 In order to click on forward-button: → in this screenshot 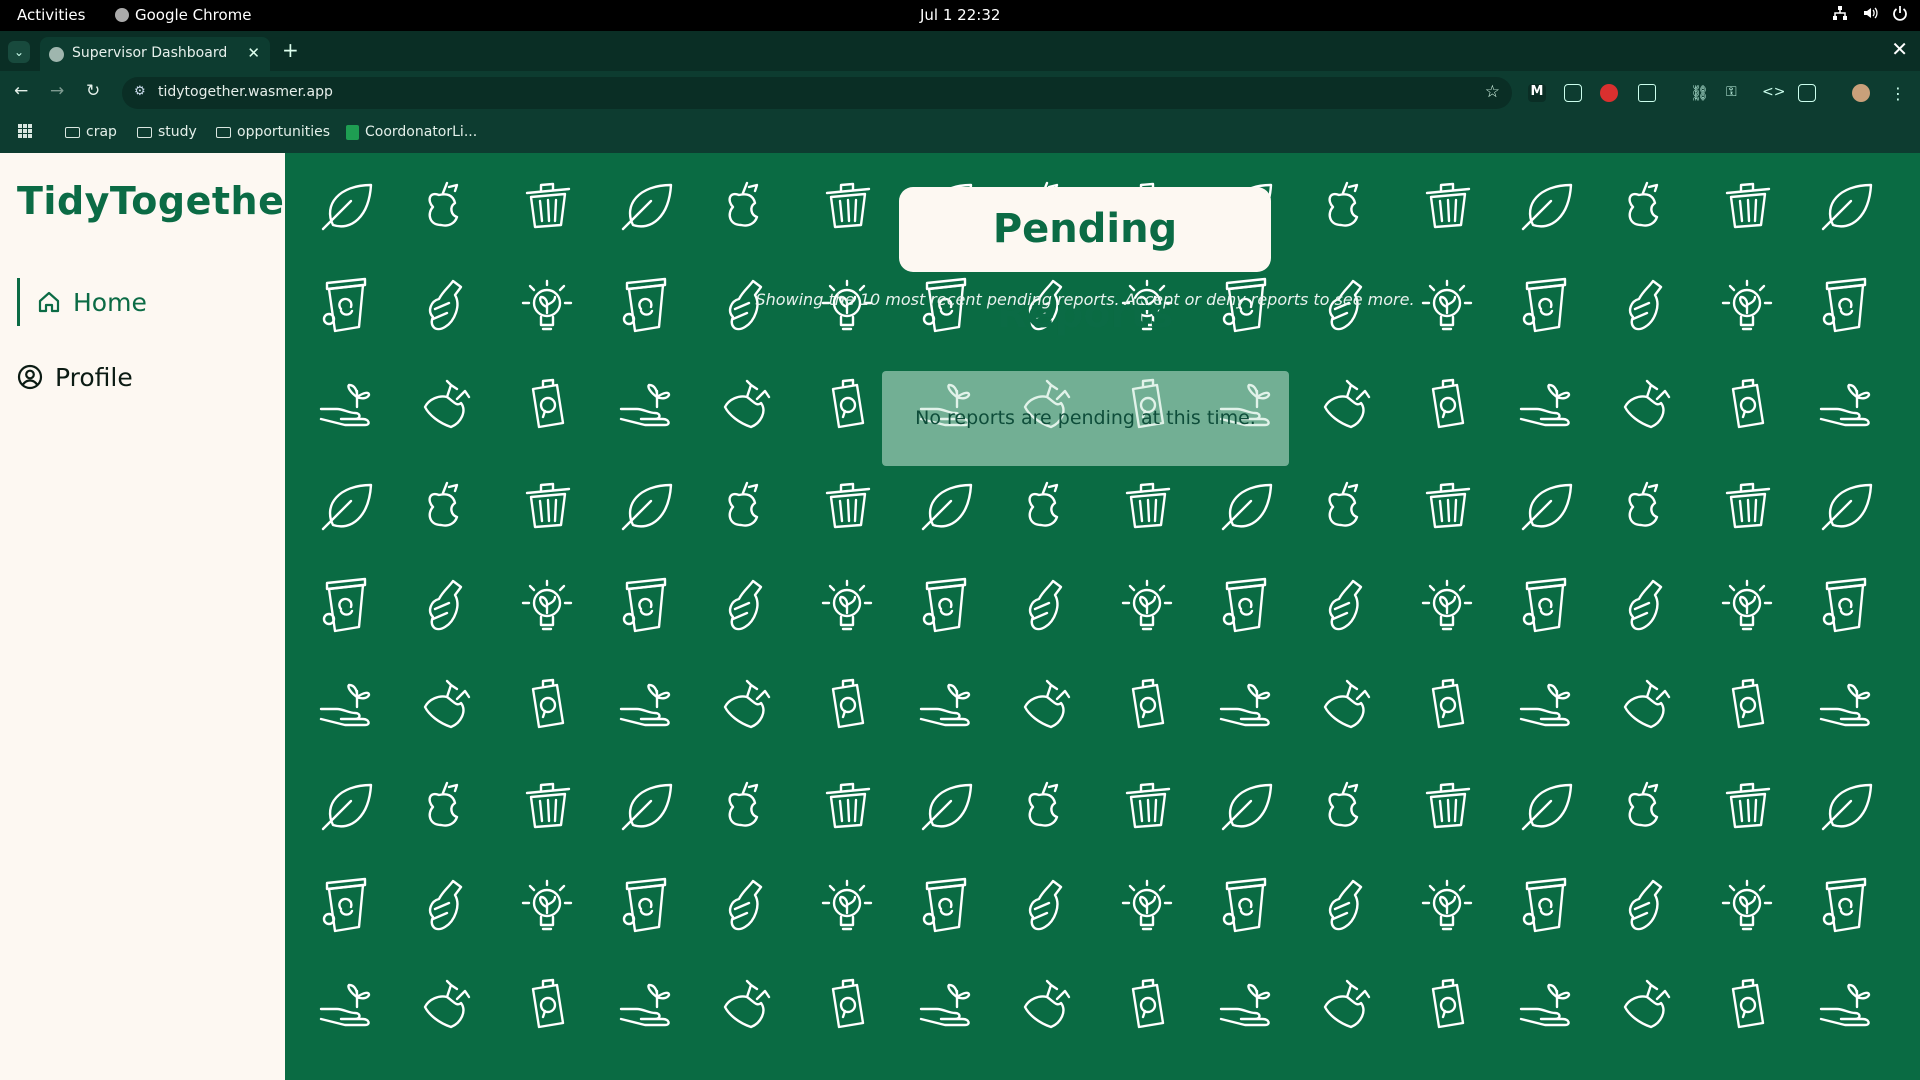, I will do `click(57, 91)`.